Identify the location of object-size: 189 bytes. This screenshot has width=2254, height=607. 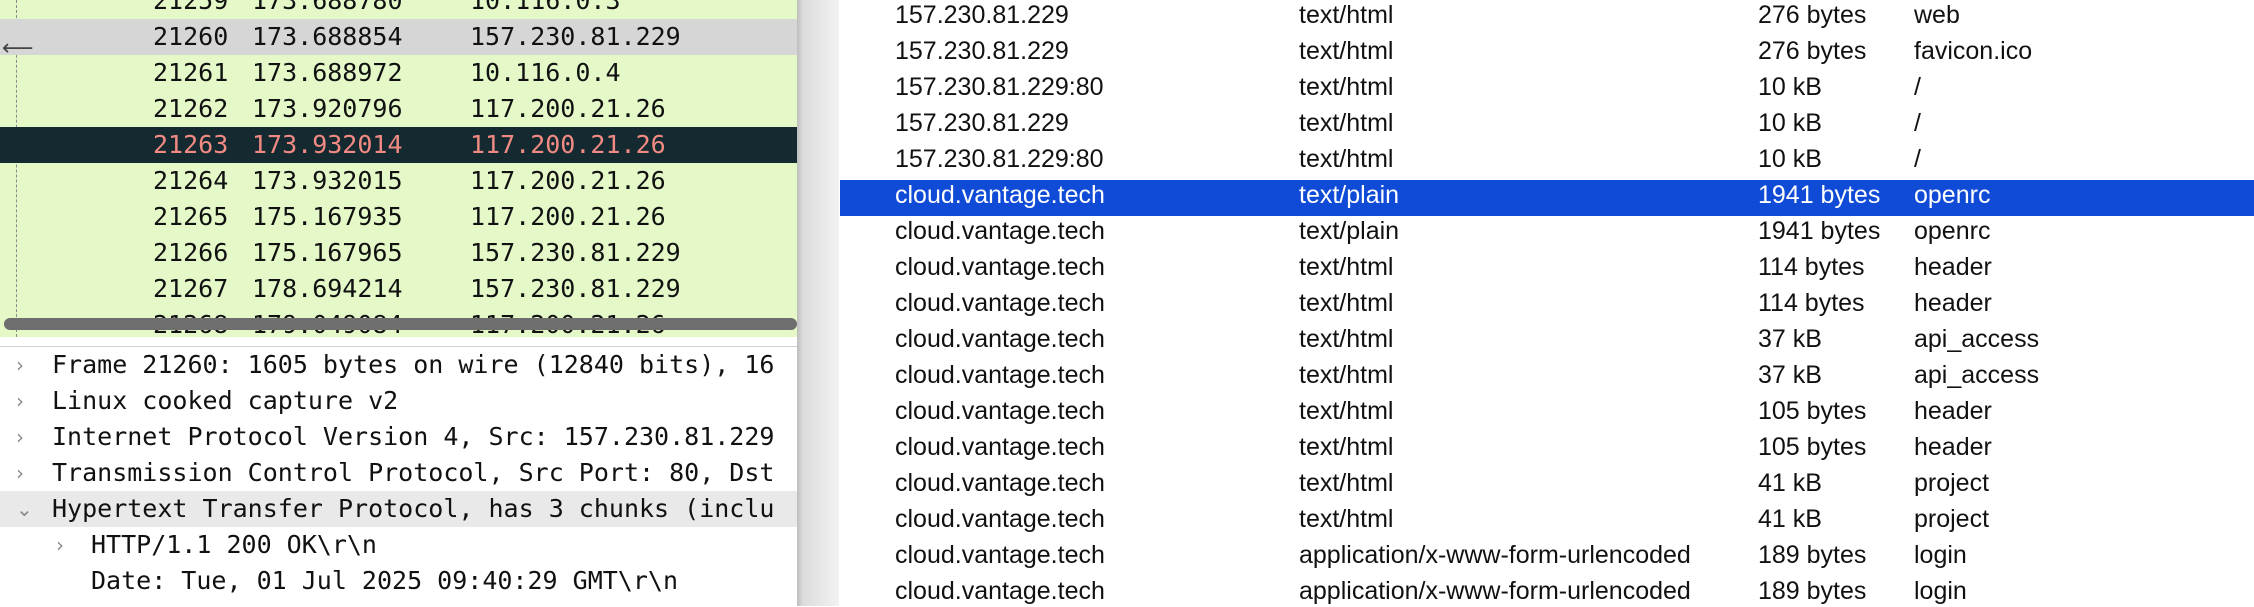
(1812, 591).